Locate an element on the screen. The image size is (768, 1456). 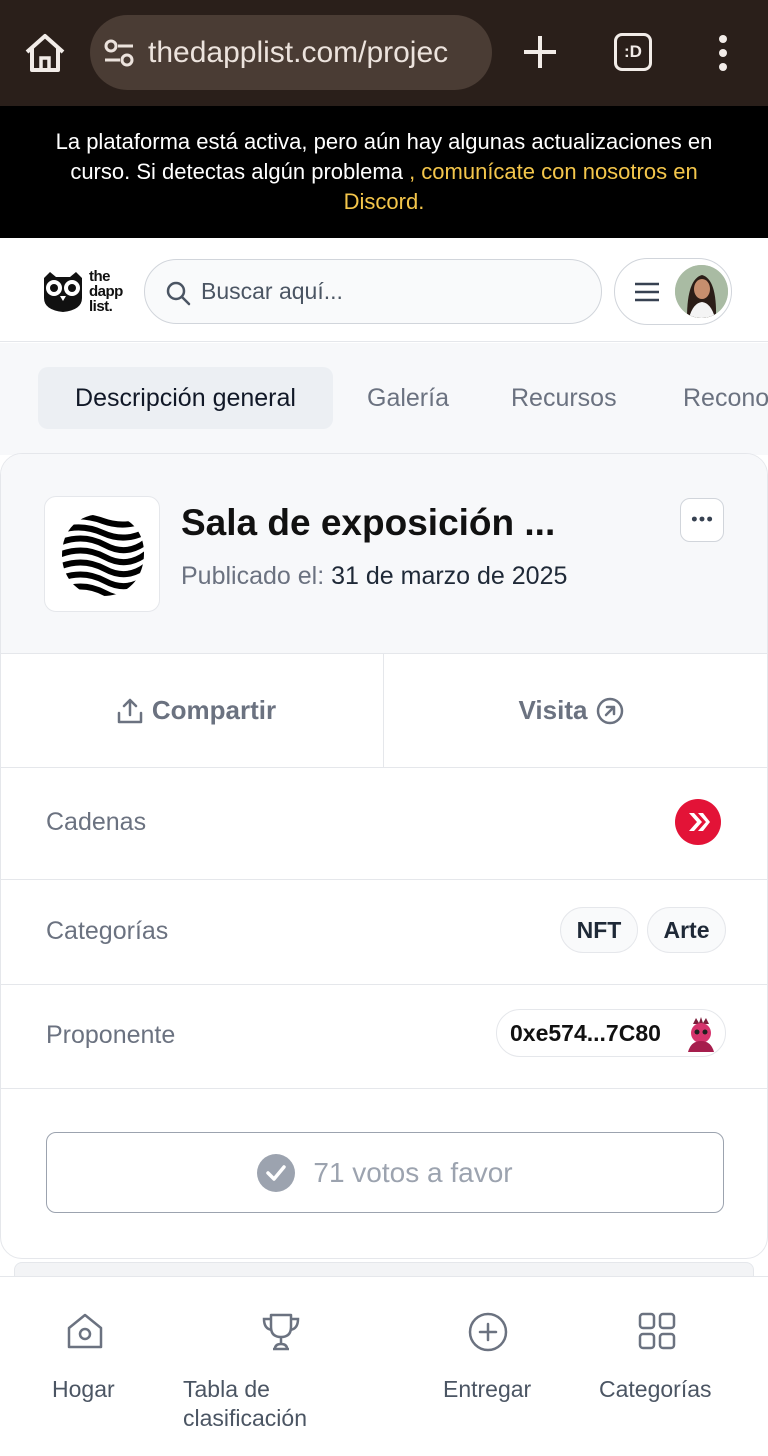
hive-chain-badge is located at coordinates (698, 822).